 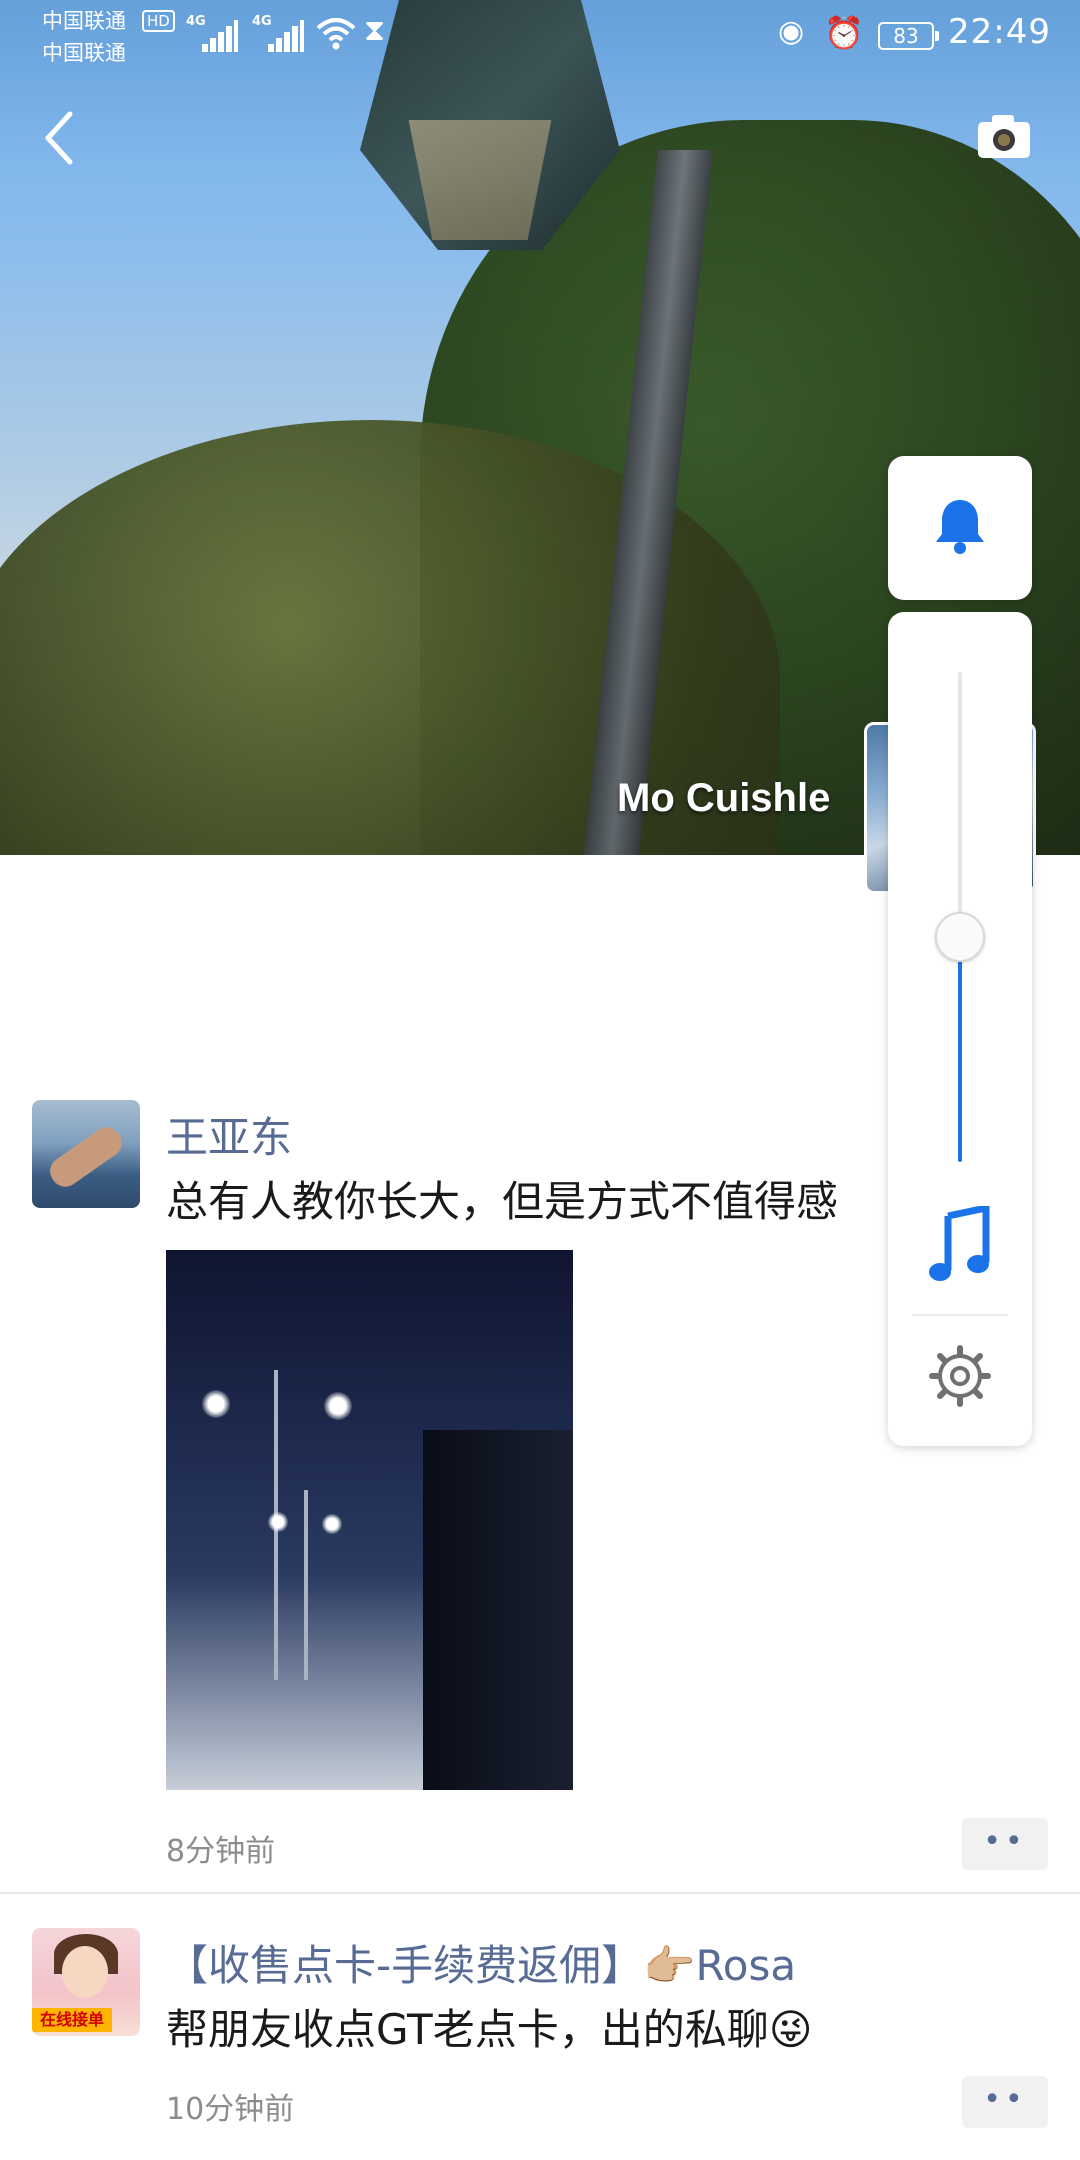 What do you see at coordinates (375, 30) in the screenshot?
I see `hourglass-icon: ⧗` at bounding box center [375, 30].